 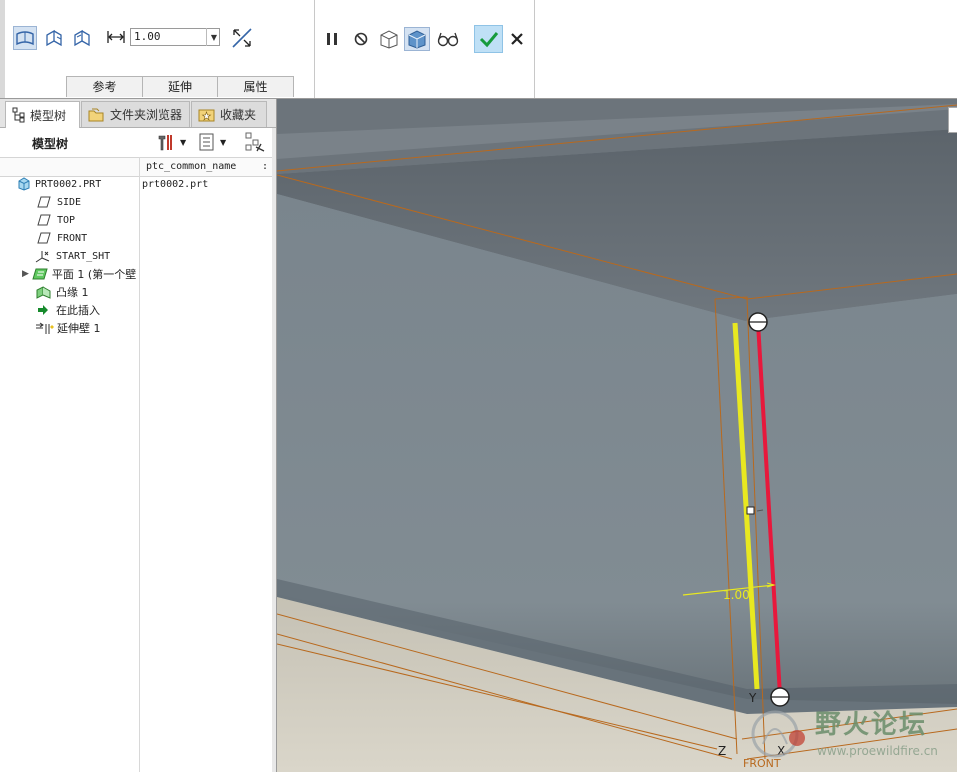 What do you see at coordinates (191, 166) in the screenshot?
I see `column-header-common-name: ptc_common_name` at bounding box center [191, 166].